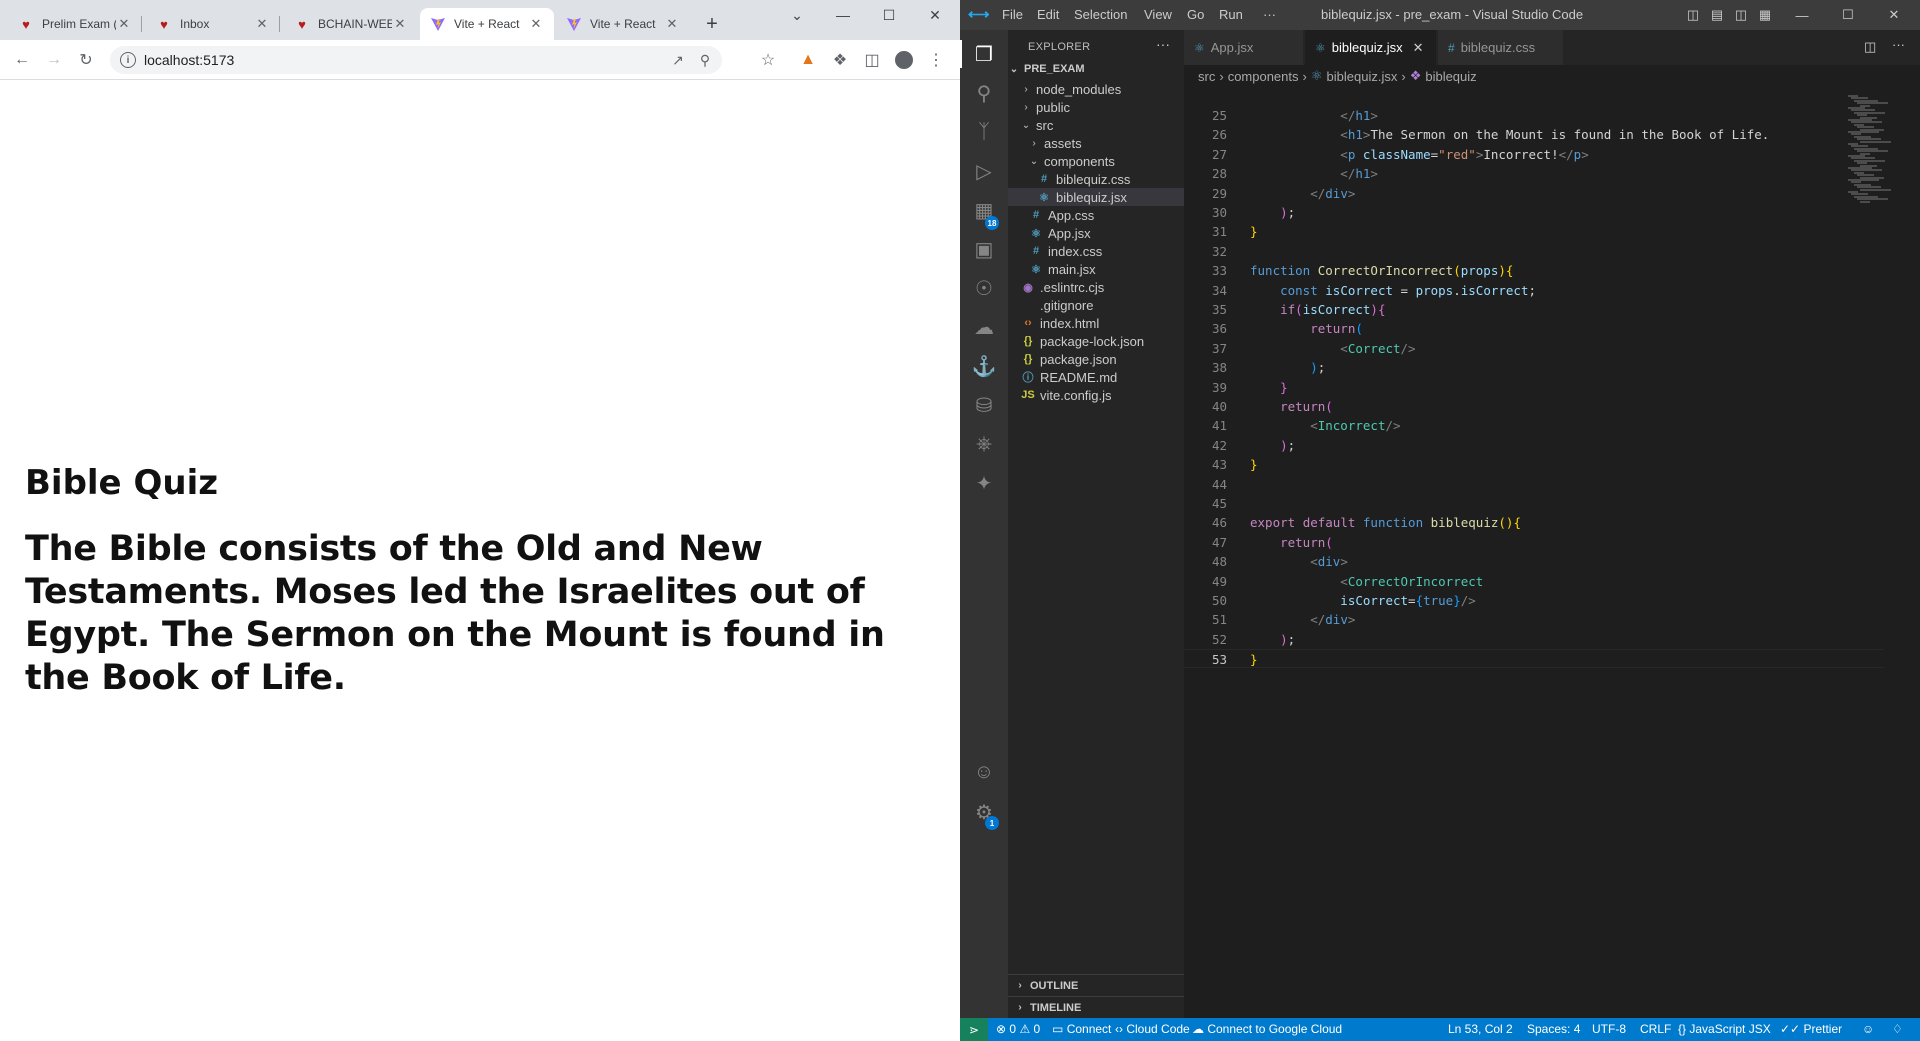 Image resolution: width=1920 pixels, height=1041 pixels. Describe the element at coordinates (1081, 1029) in the screenshot. I see `connect-item: ▭ Connect` at that location.